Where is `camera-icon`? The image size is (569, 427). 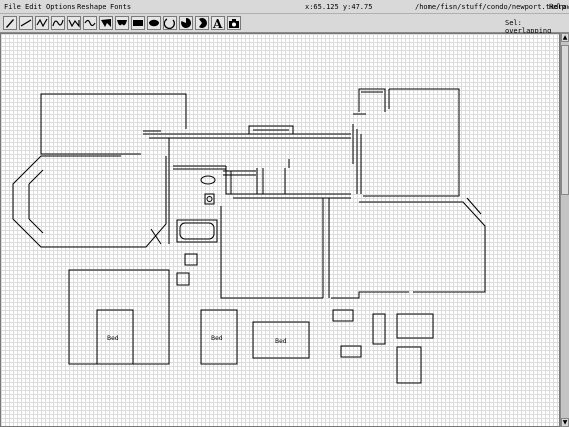 camera-icon is located at coordinates (234, 23).